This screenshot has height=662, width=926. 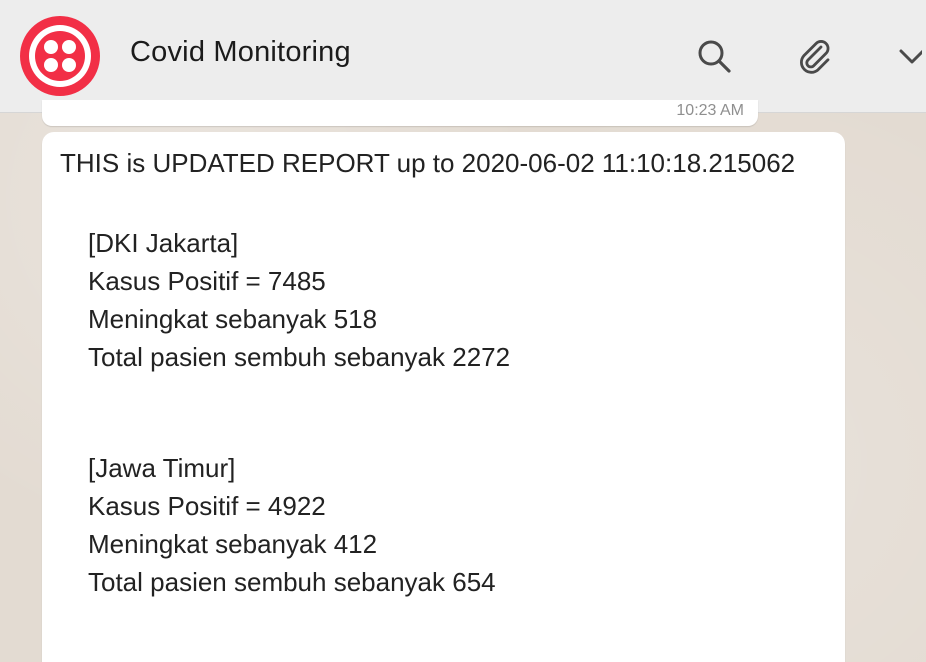 What do you see at coordinates (299, 357) in the screenshot?
I see `recovered-total: Total pasien sembuh sebanyak 2272` at bounding box center [299, 357].